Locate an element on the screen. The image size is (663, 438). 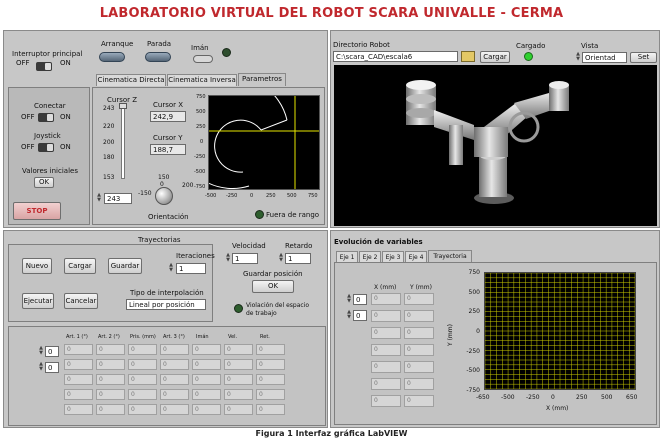
tab-eje-4: Eje 4 is located at coordinates (416, 256).